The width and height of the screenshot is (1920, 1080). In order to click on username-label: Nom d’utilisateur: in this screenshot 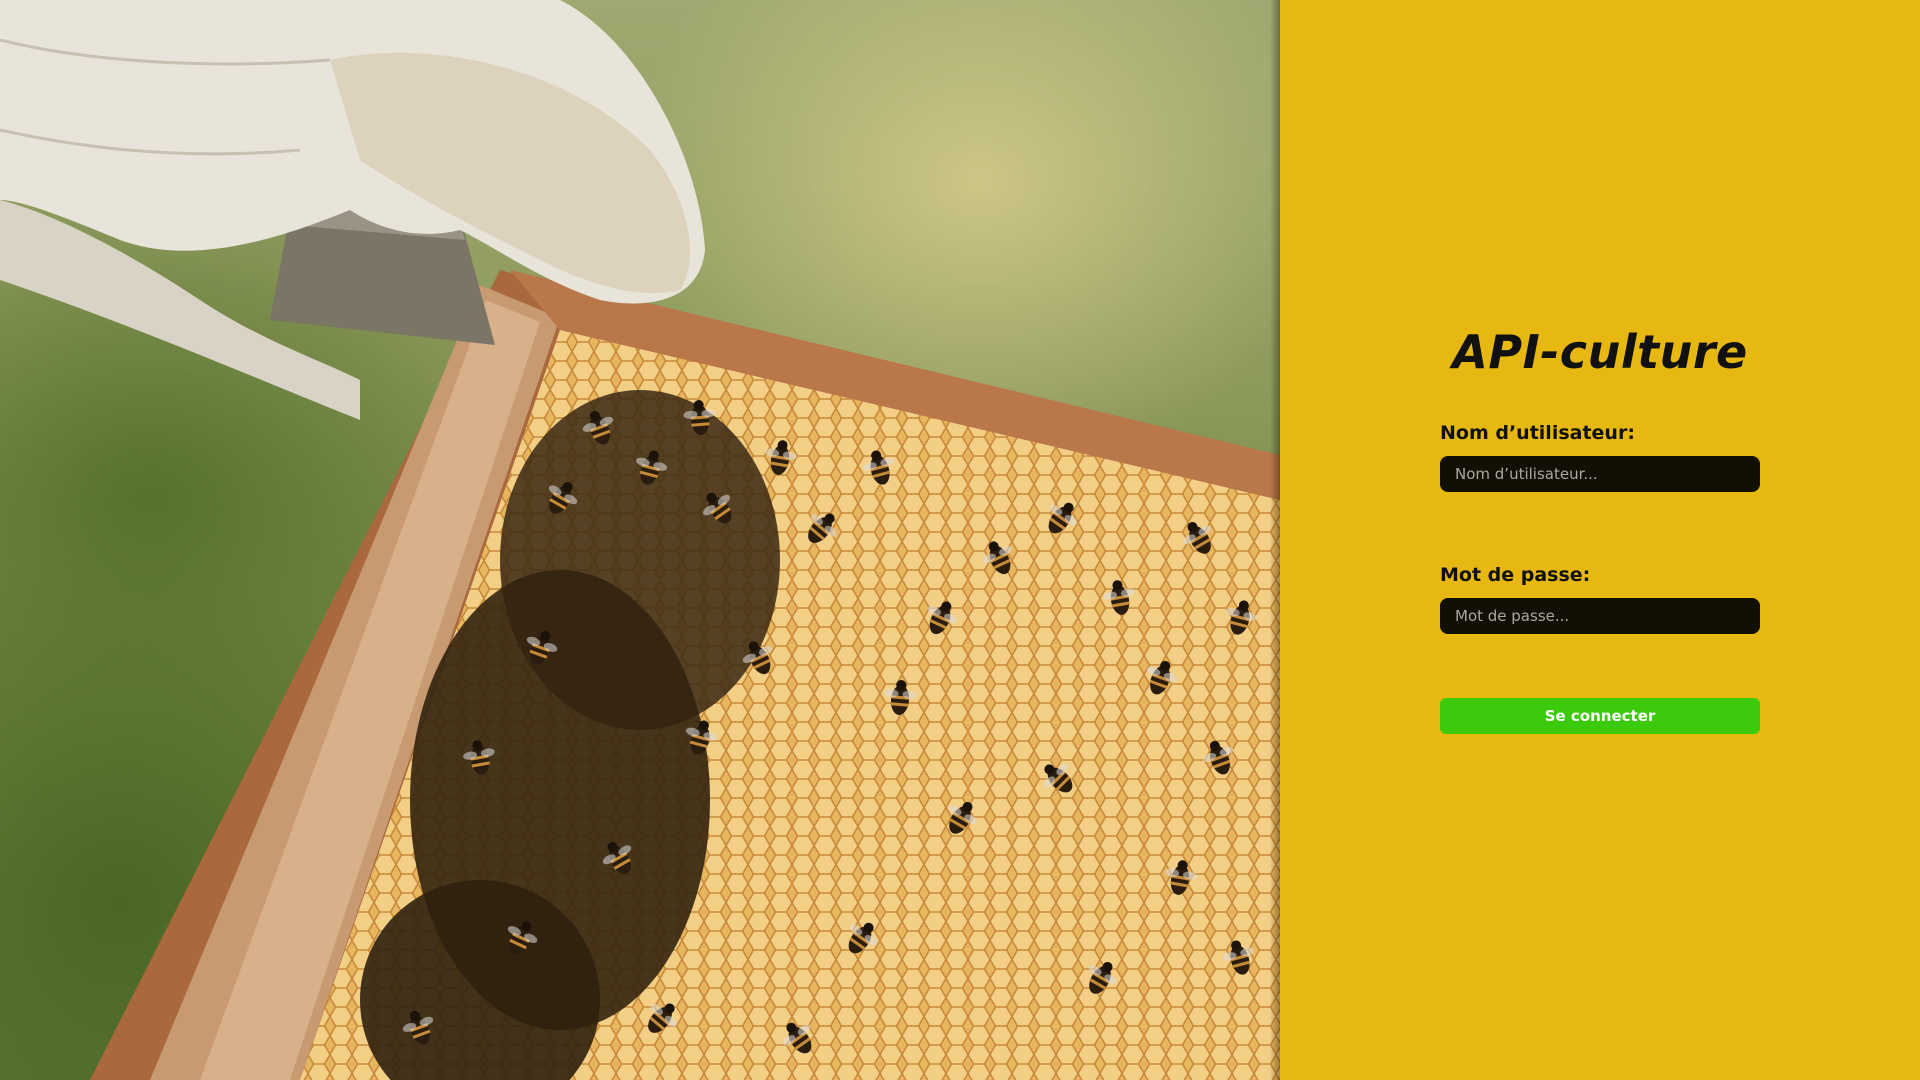, I will do `click(1537, 433)`.